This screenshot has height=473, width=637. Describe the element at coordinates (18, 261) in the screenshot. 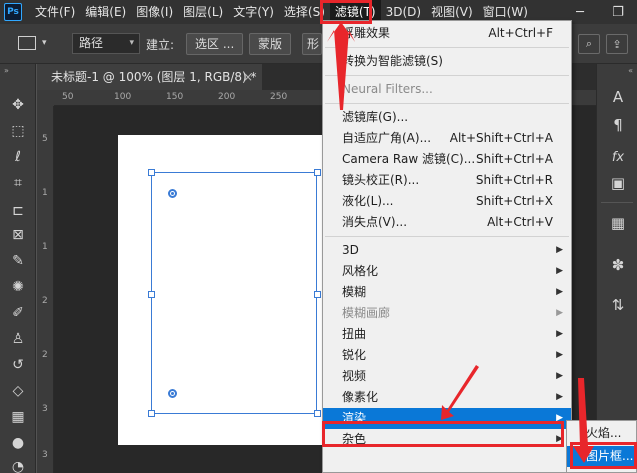

I see `eyedropper-icon: ✎` at that location.